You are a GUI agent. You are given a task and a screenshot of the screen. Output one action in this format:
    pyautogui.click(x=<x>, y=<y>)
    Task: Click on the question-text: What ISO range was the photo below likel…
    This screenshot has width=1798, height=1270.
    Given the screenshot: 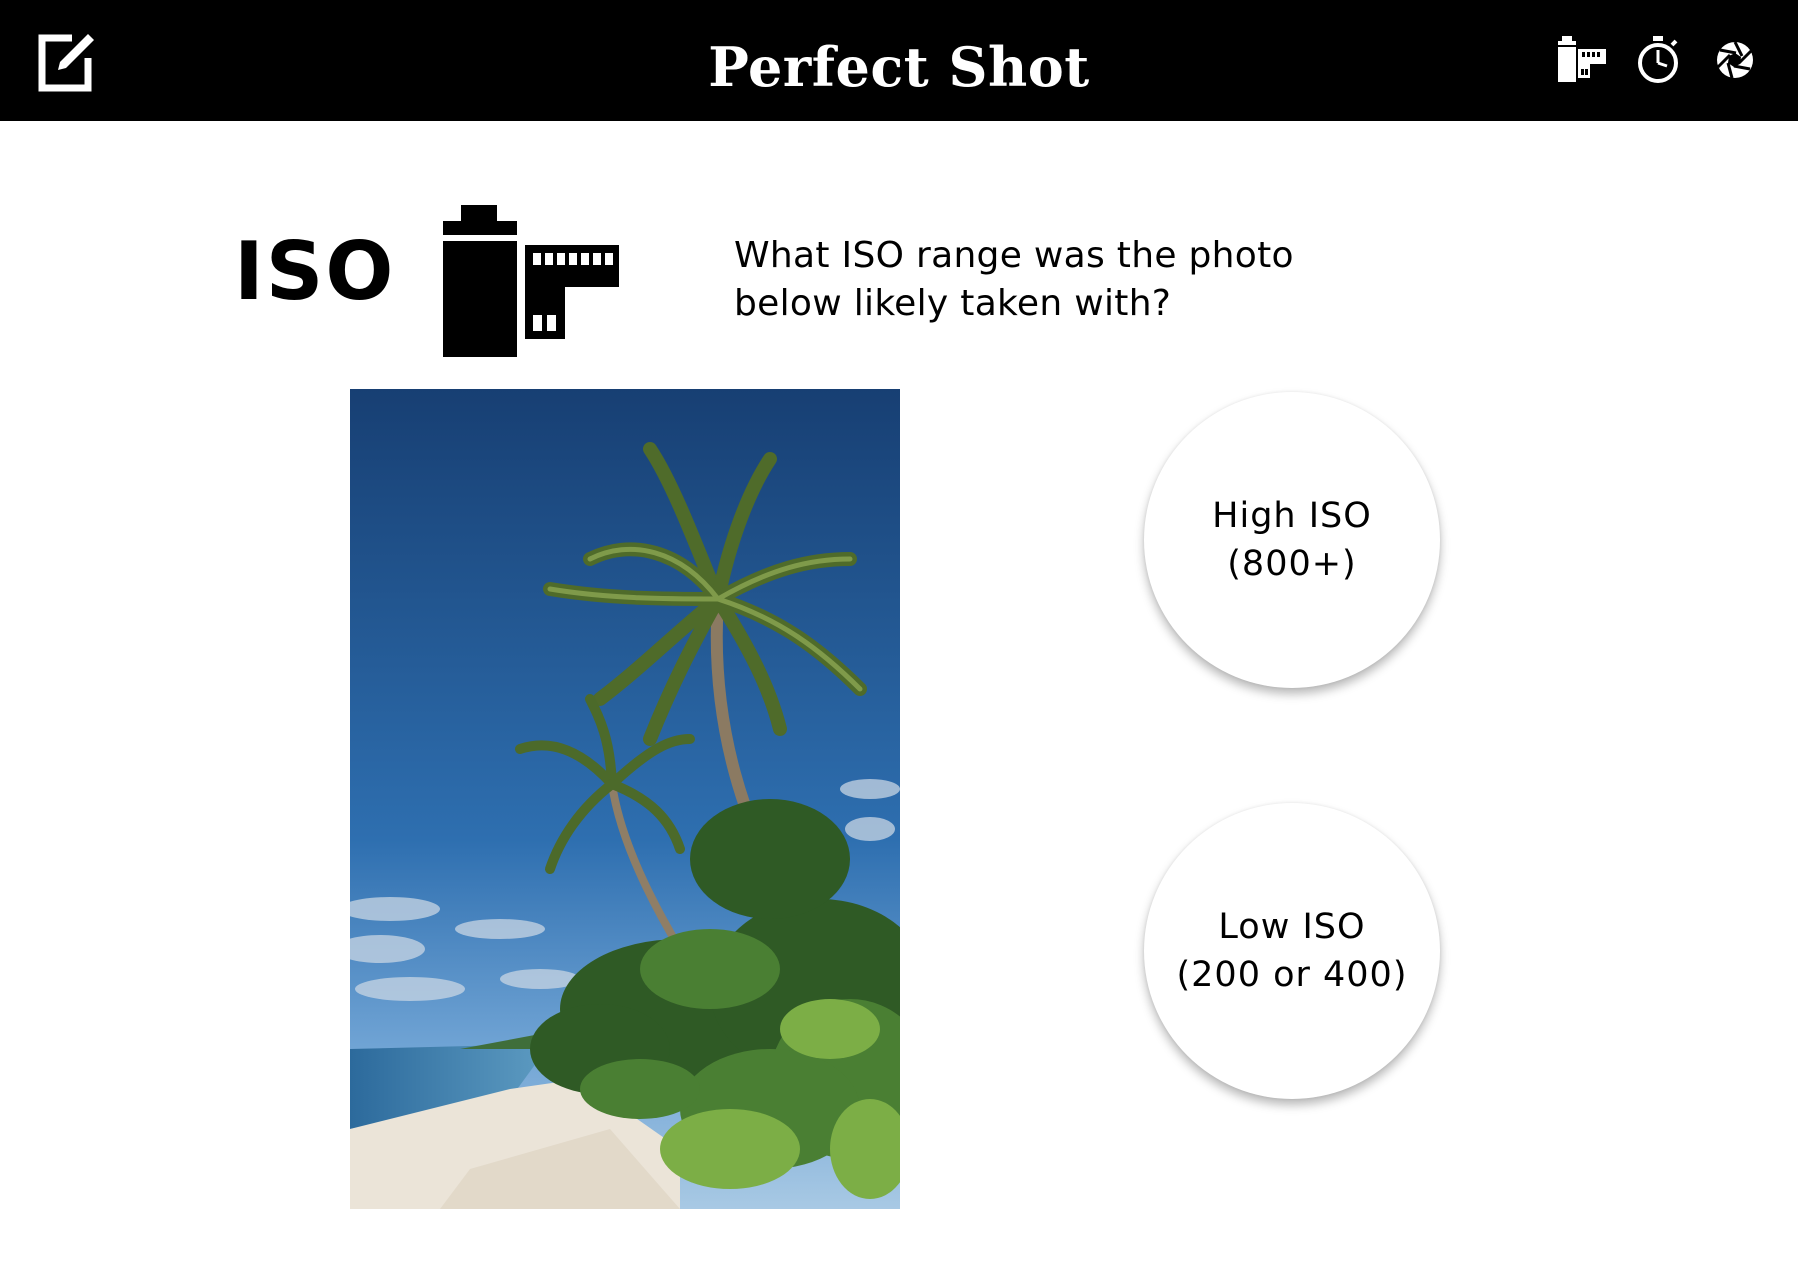 What is the action you would take?
    pyautogui.click(x=1014, y=279)
    